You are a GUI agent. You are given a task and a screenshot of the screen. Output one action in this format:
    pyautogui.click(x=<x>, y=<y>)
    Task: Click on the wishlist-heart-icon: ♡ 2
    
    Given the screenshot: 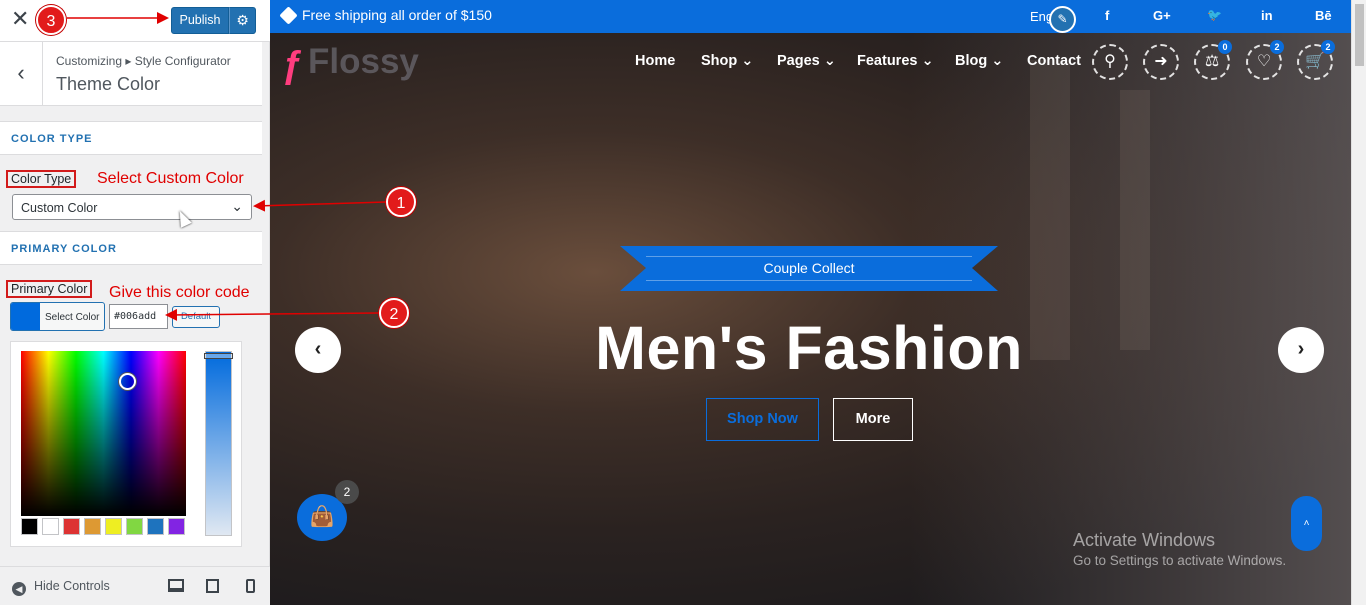 What is the action you would take?
    pyautogui.click(x=1265, y=60)
    